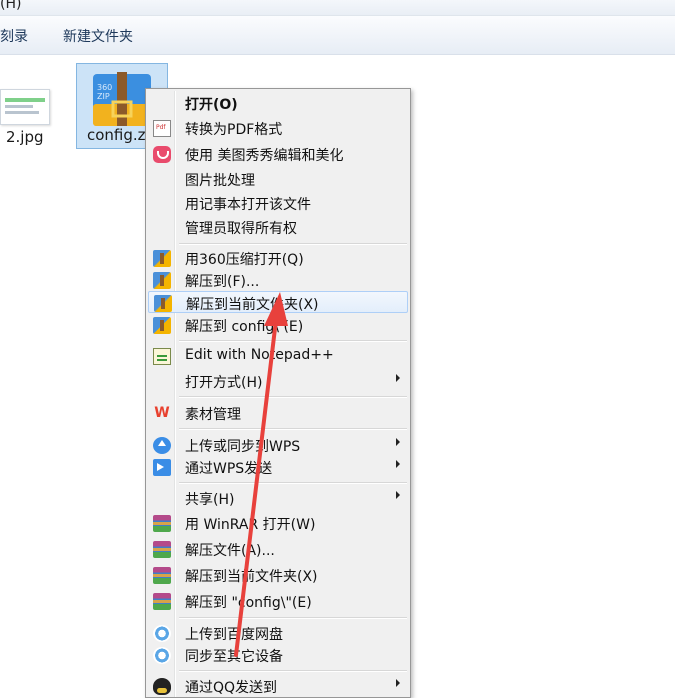  Describe the element at coordinates (104, 87) in the screenshot. I see `svg-text: 360` at that location.